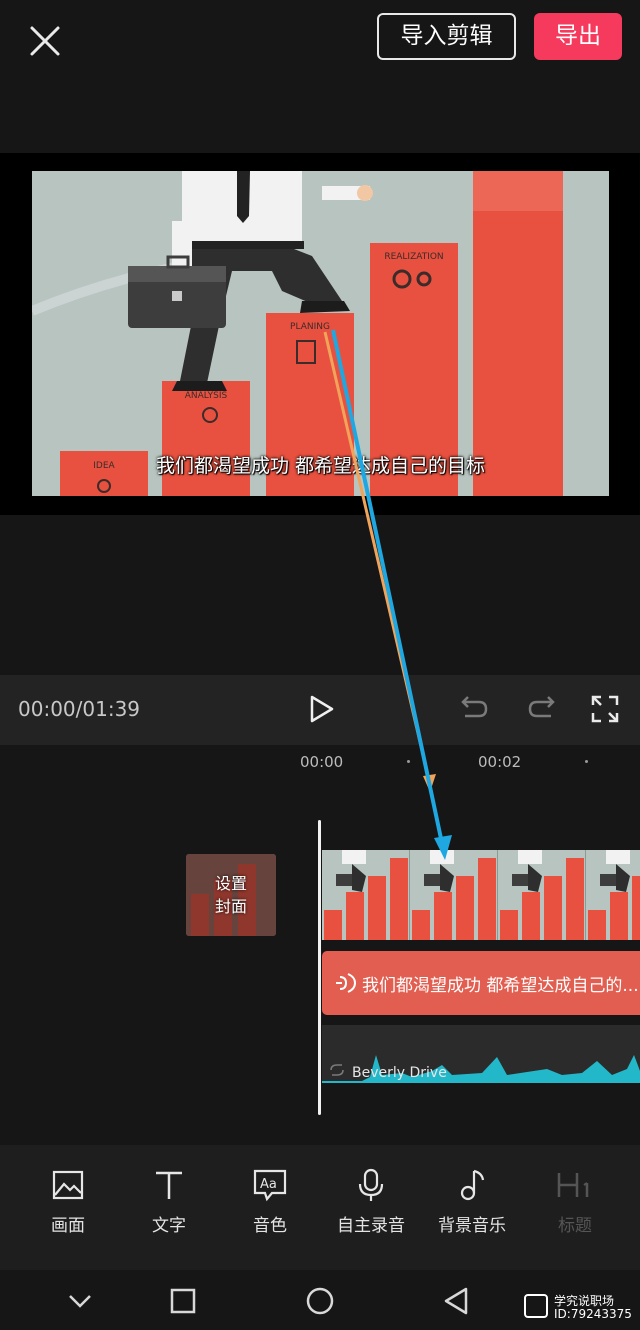  I want to click on text-to-speech-icon, so click(346, 983).